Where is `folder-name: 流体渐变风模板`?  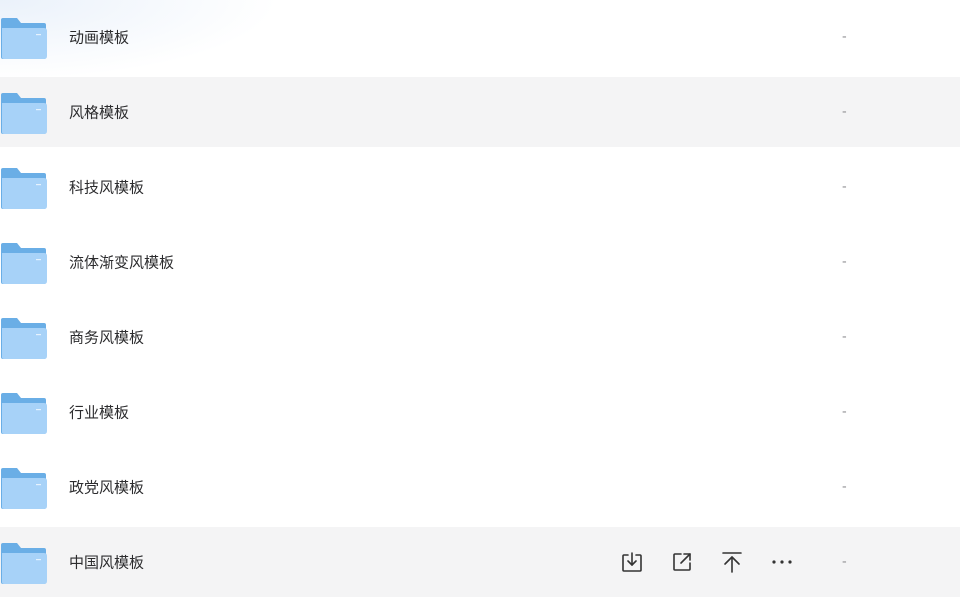 folder-name: 流体渐变风模板 is located at coordinates (122, 262).